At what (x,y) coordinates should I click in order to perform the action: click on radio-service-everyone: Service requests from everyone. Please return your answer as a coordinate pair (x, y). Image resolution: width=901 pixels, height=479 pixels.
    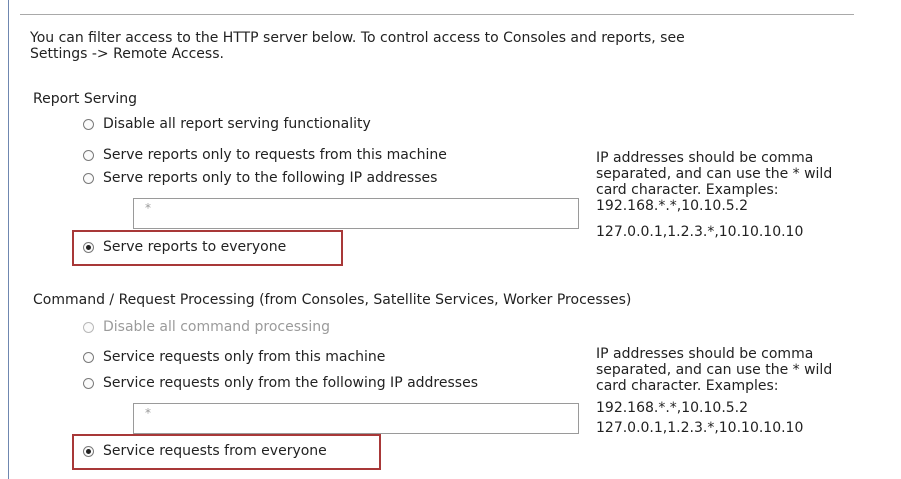
    Looking at the image, I should click on (205, 451).